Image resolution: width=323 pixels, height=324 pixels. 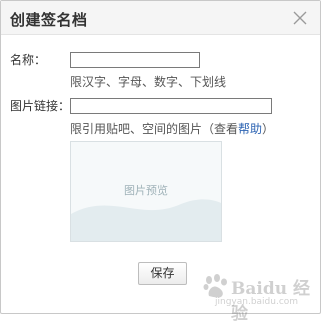 What do you see at coordinates (215, 286) in the screenshot?
I see `baidu-paw-icon` at bounding box center [215, 286].